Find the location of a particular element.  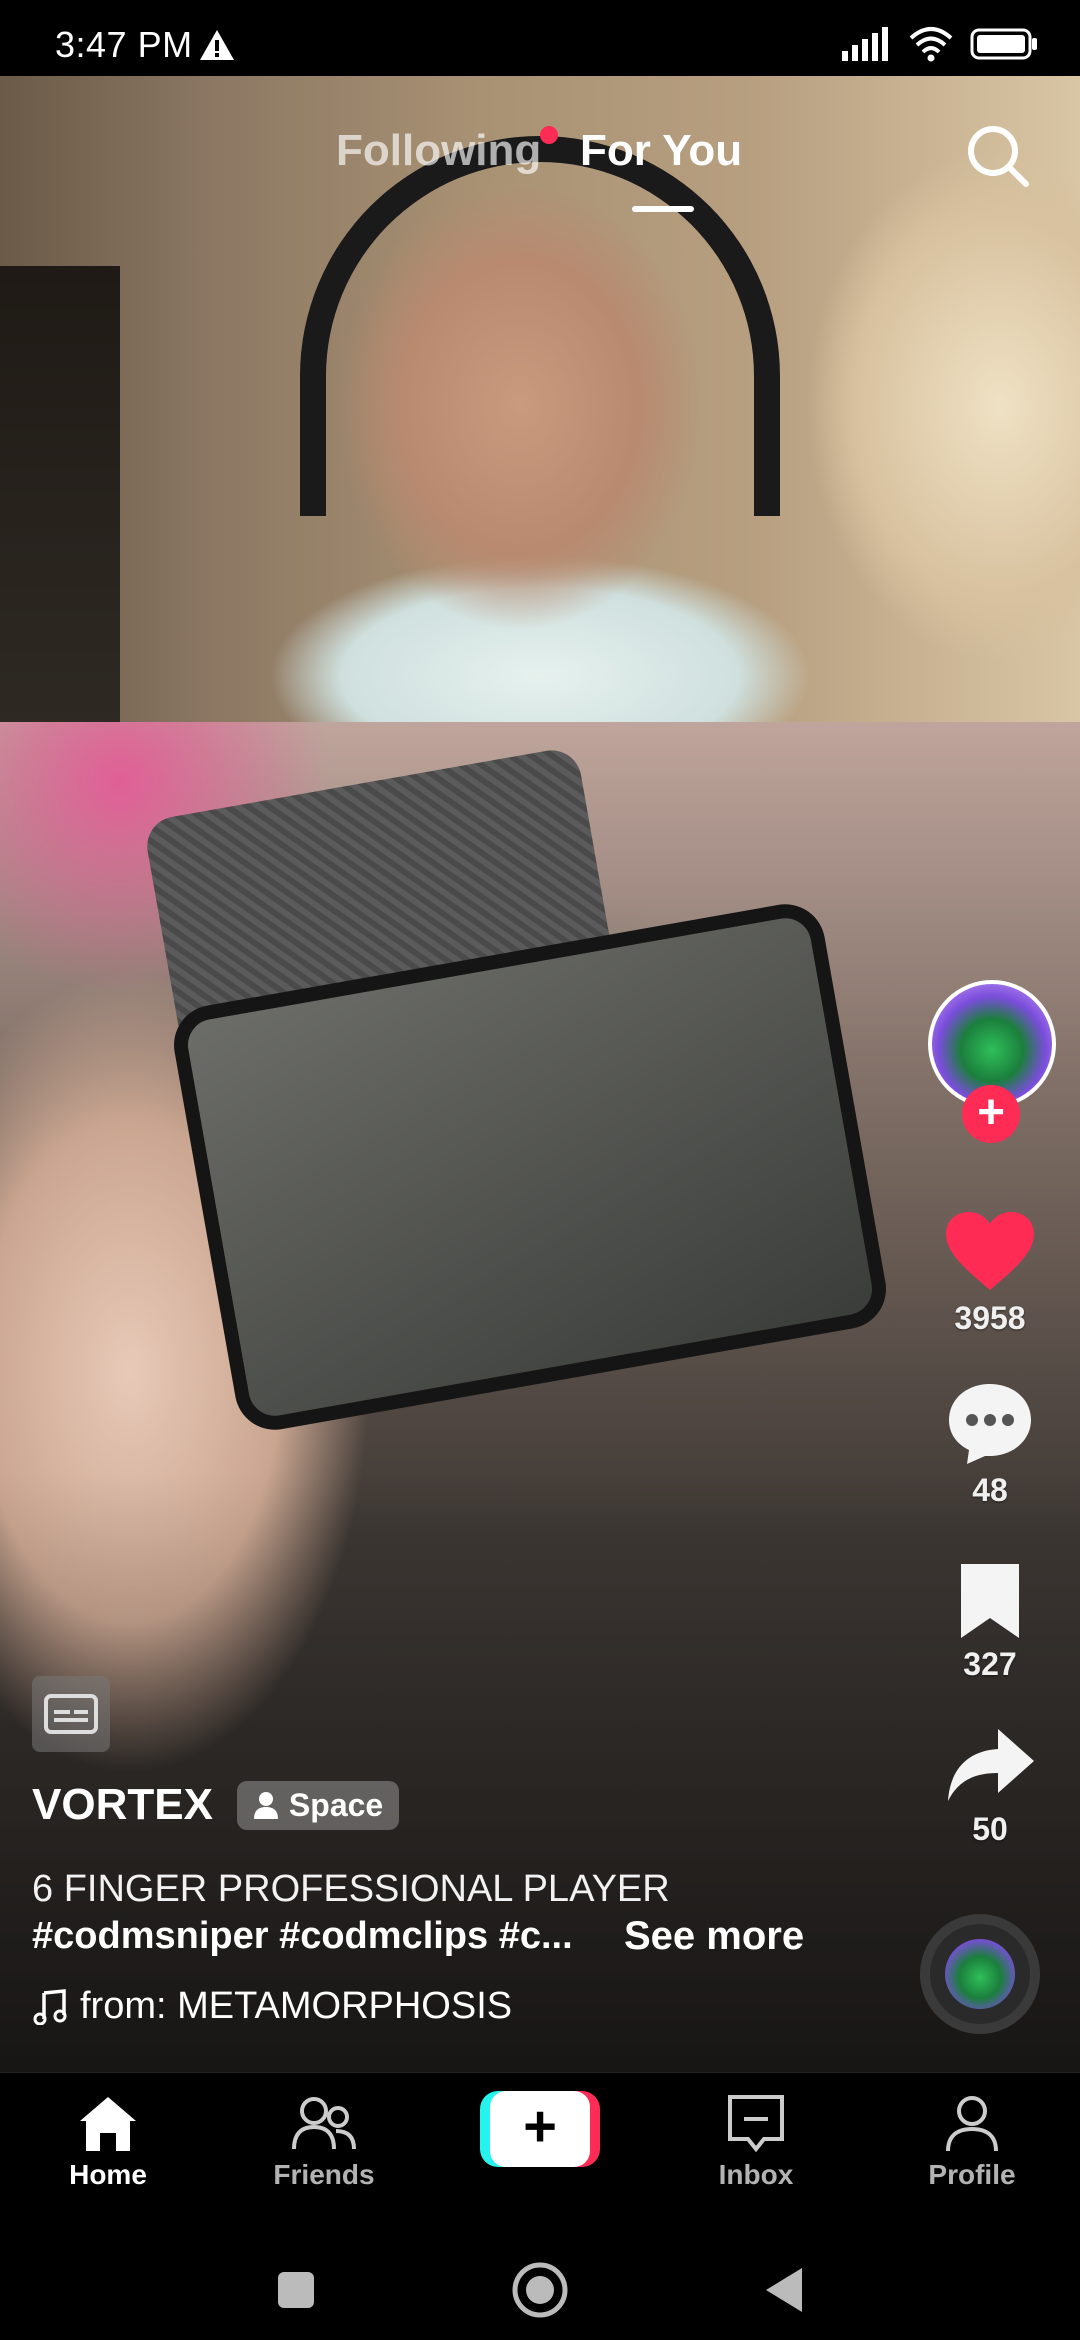

comment-action: 48 is located at coordinates (990, 1444).